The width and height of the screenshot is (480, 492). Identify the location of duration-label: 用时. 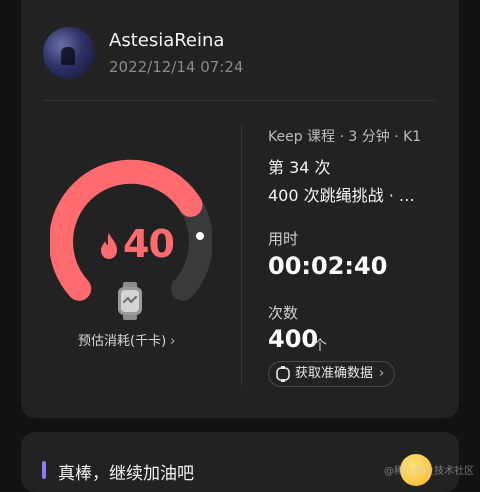
(283, 239).